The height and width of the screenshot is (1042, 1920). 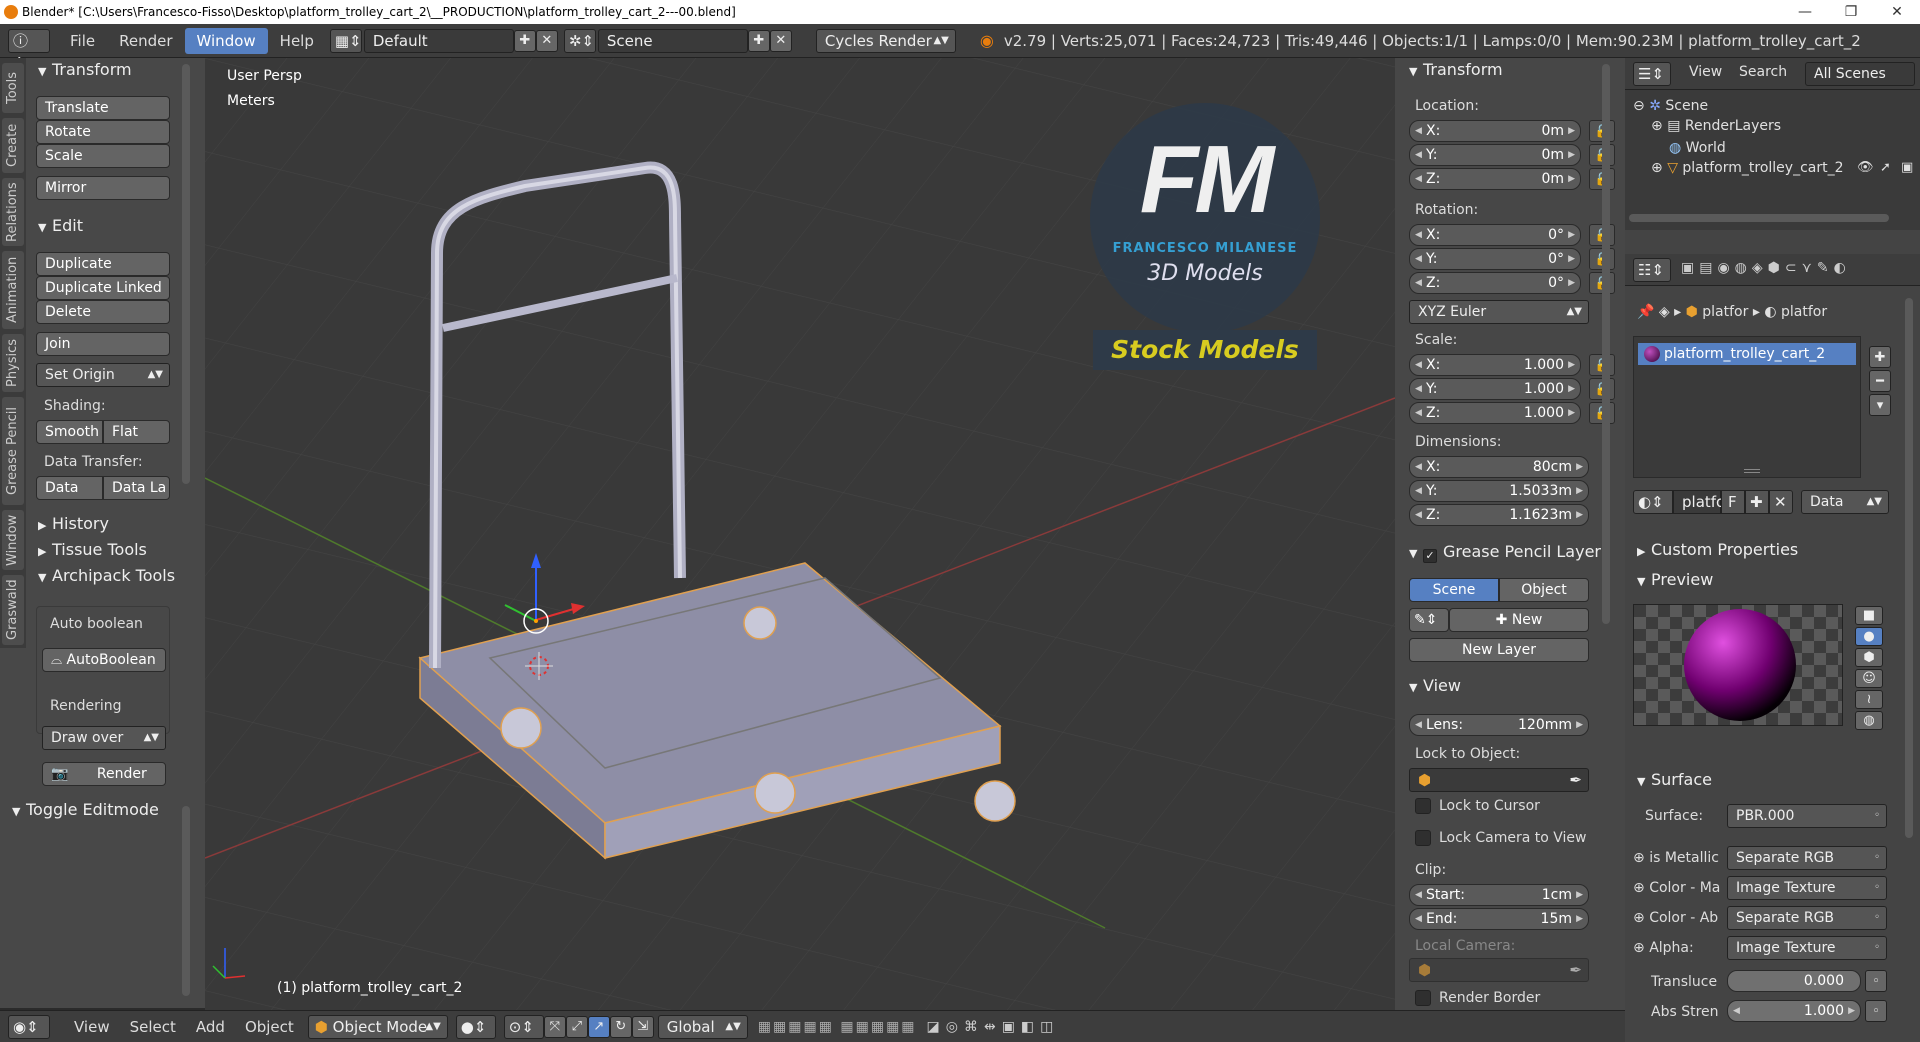 What do you see at coordinates (1499, 895) in the screenshot?
I see `clip-start-field: ◀ Start: 1cm ▶` at bounding box center [1499, 895].